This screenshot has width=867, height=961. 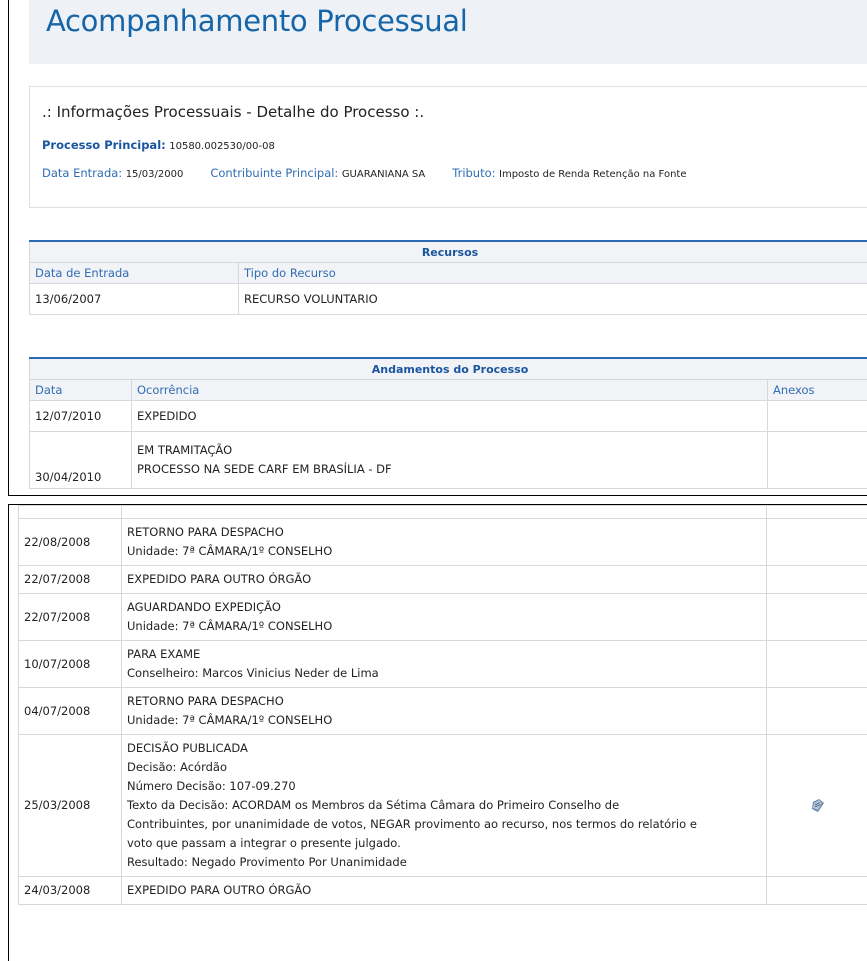 I want to click on ocorrencia-line: PARA EXAME, so click(x=444, y=654).